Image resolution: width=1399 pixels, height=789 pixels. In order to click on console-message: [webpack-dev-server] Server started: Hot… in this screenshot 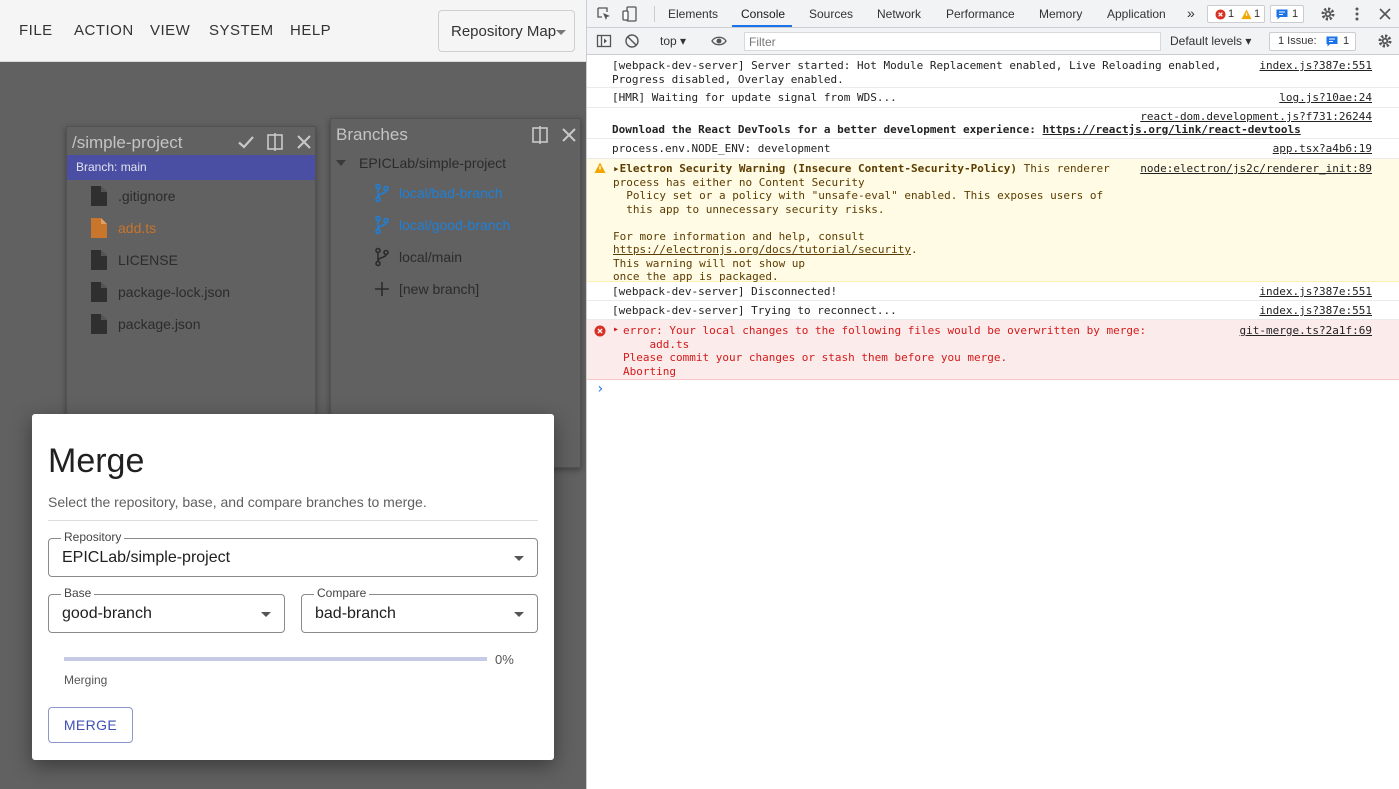, I will do `click(993, 72)`.